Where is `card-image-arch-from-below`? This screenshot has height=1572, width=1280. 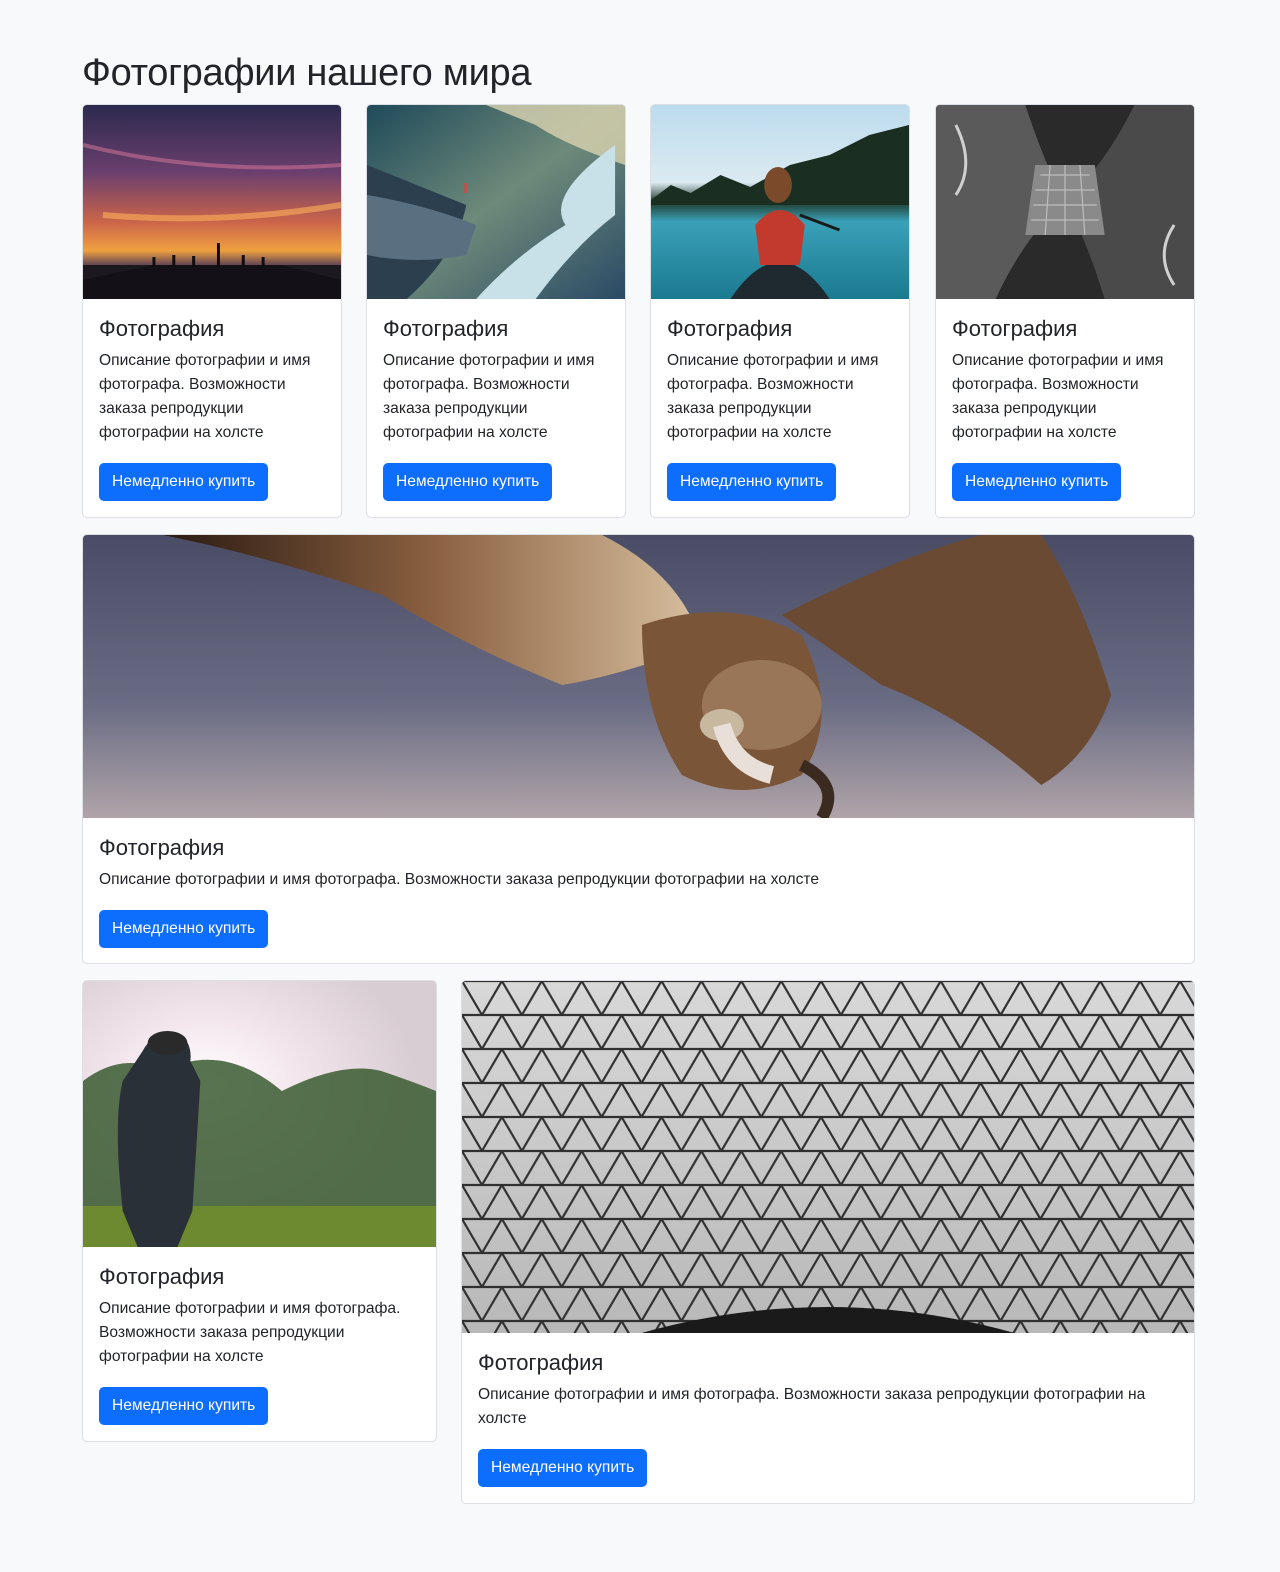
card-image-arch-from-below is located at coordinates (1065, 202).